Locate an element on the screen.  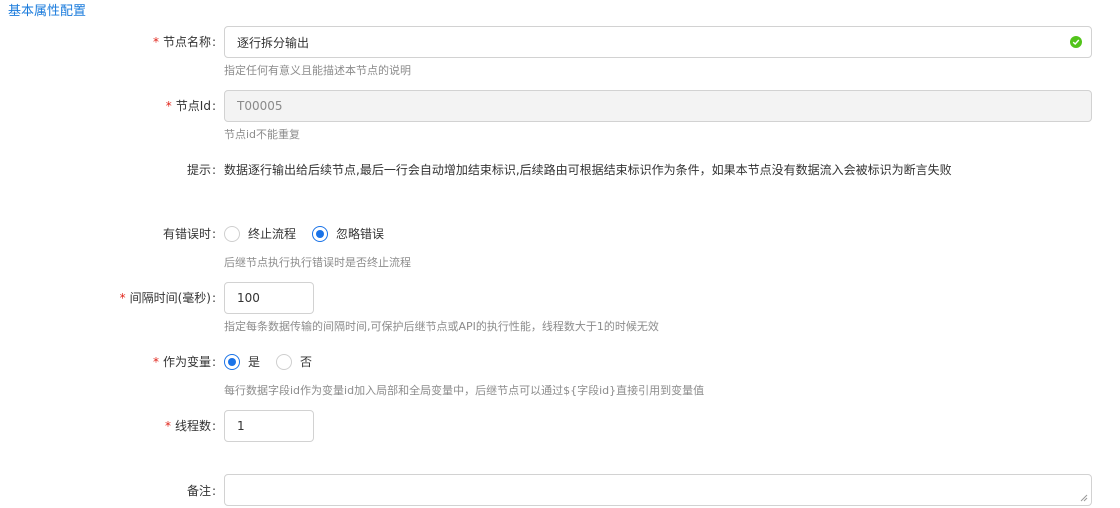
node-id-help: 节点id不能重复 is located at coordinates (262, 134).